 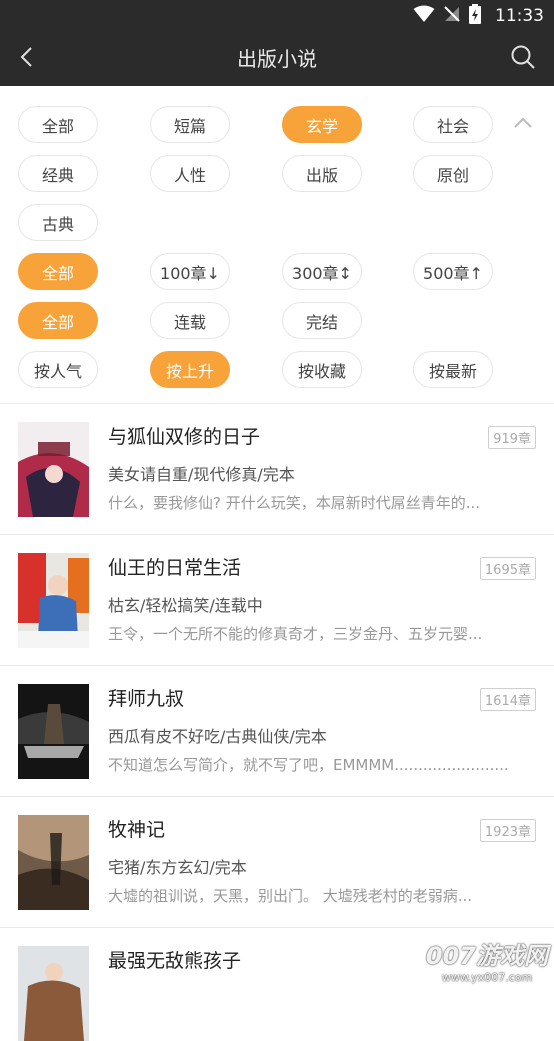 I want to click on filter-chip: 原创, so click(x=453, y=173).